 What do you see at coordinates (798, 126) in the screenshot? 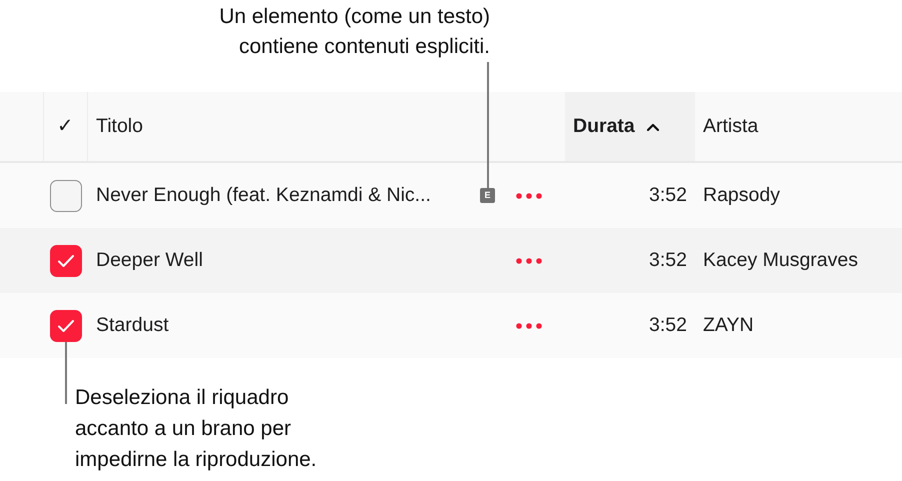
I see `column-header: Artista` at bounding box center [798, 126].